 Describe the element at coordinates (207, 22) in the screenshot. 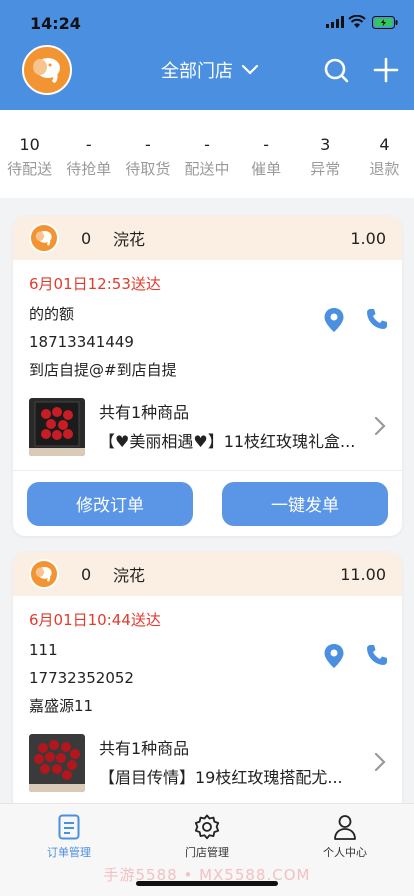

I see `status-bar: 14:24` at that location.